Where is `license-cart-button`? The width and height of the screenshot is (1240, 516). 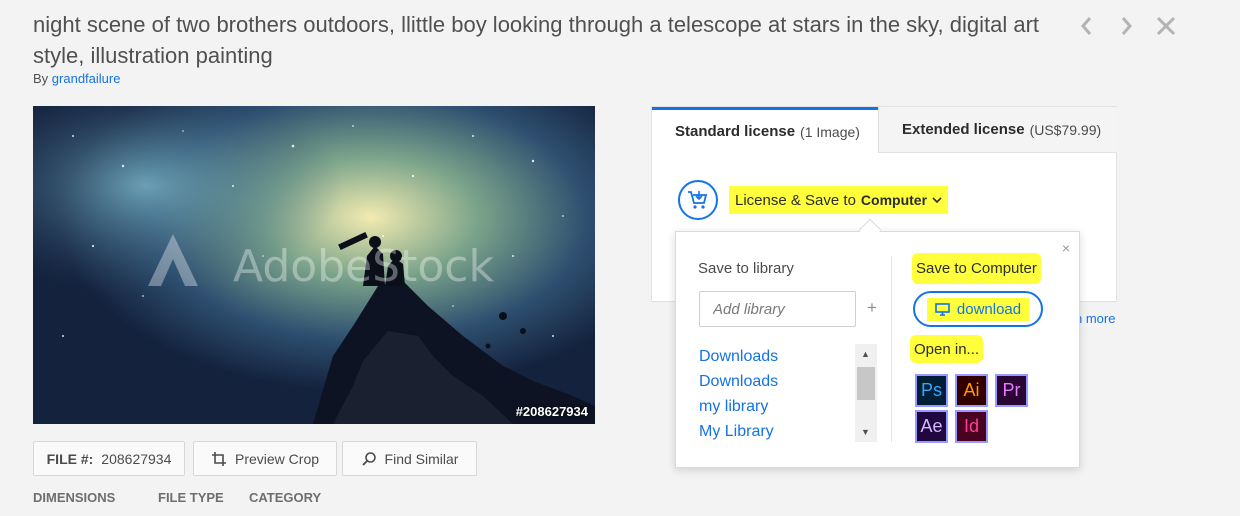
license-cart-button is located at coordinates (698, 200).